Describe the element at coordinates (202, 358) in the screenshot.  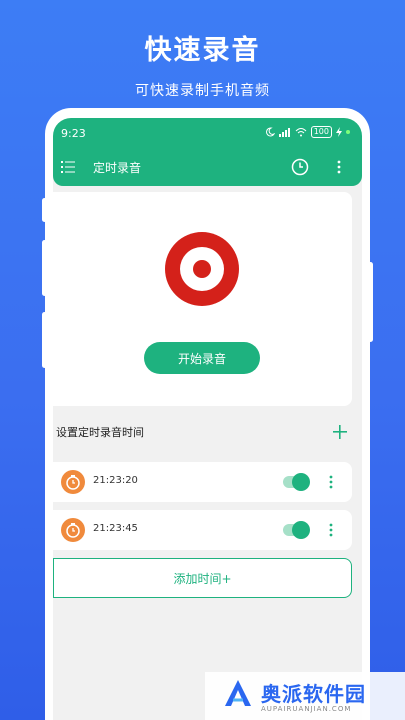
I see `start-recording-button: 开始录音` at that location.